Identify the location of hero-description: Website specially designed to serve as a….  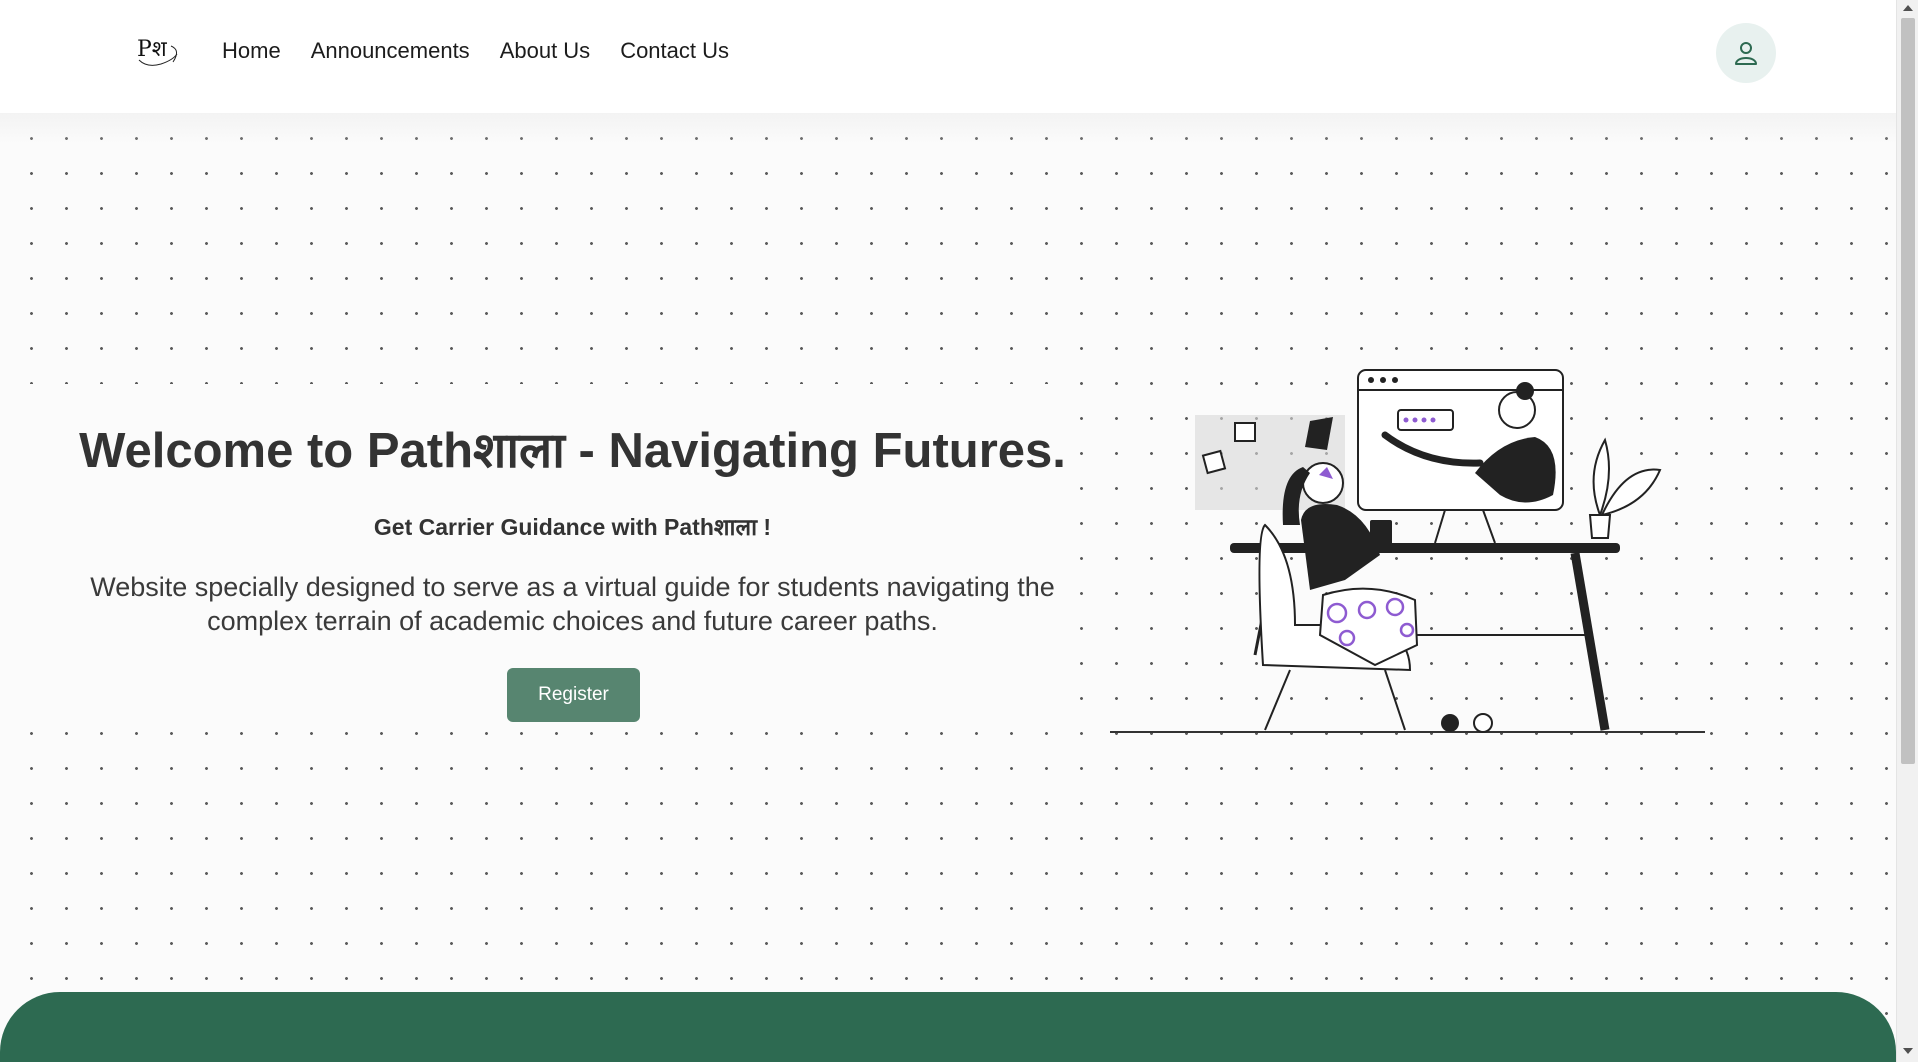
(572, 604).